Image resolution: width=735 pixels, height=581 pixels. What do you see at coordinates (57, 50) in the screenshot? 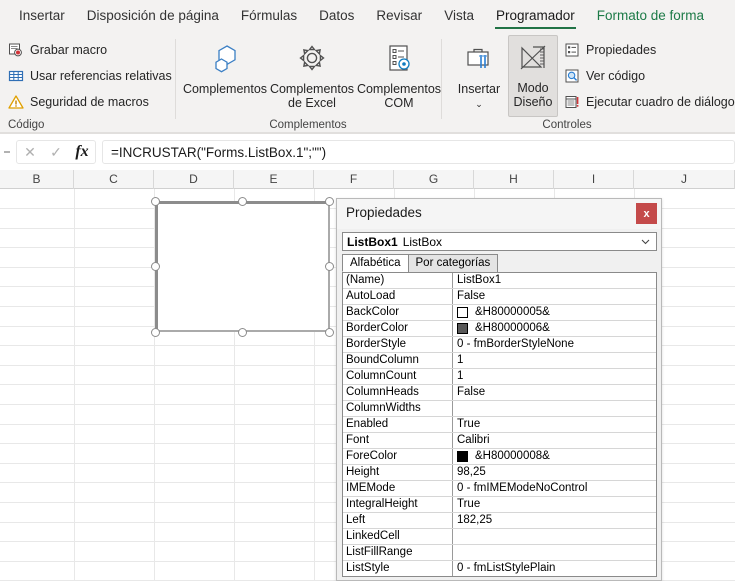
I see `record-macro-button: Grabar macro` at bounding box center [57, 50].